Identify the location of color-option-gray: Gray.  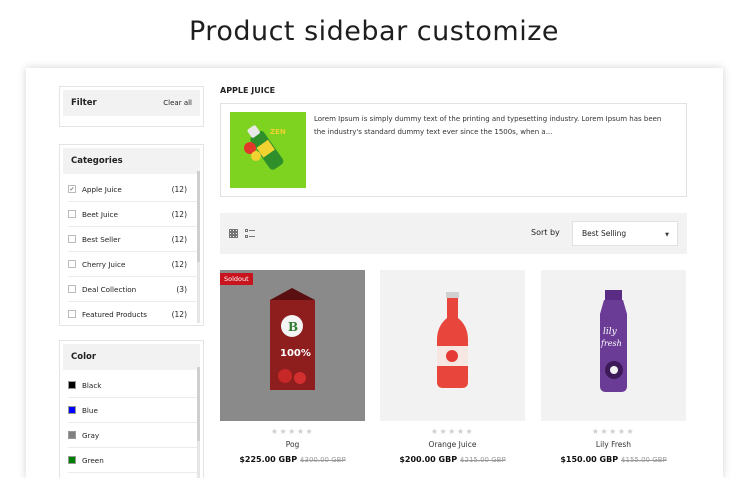
(132, 435).